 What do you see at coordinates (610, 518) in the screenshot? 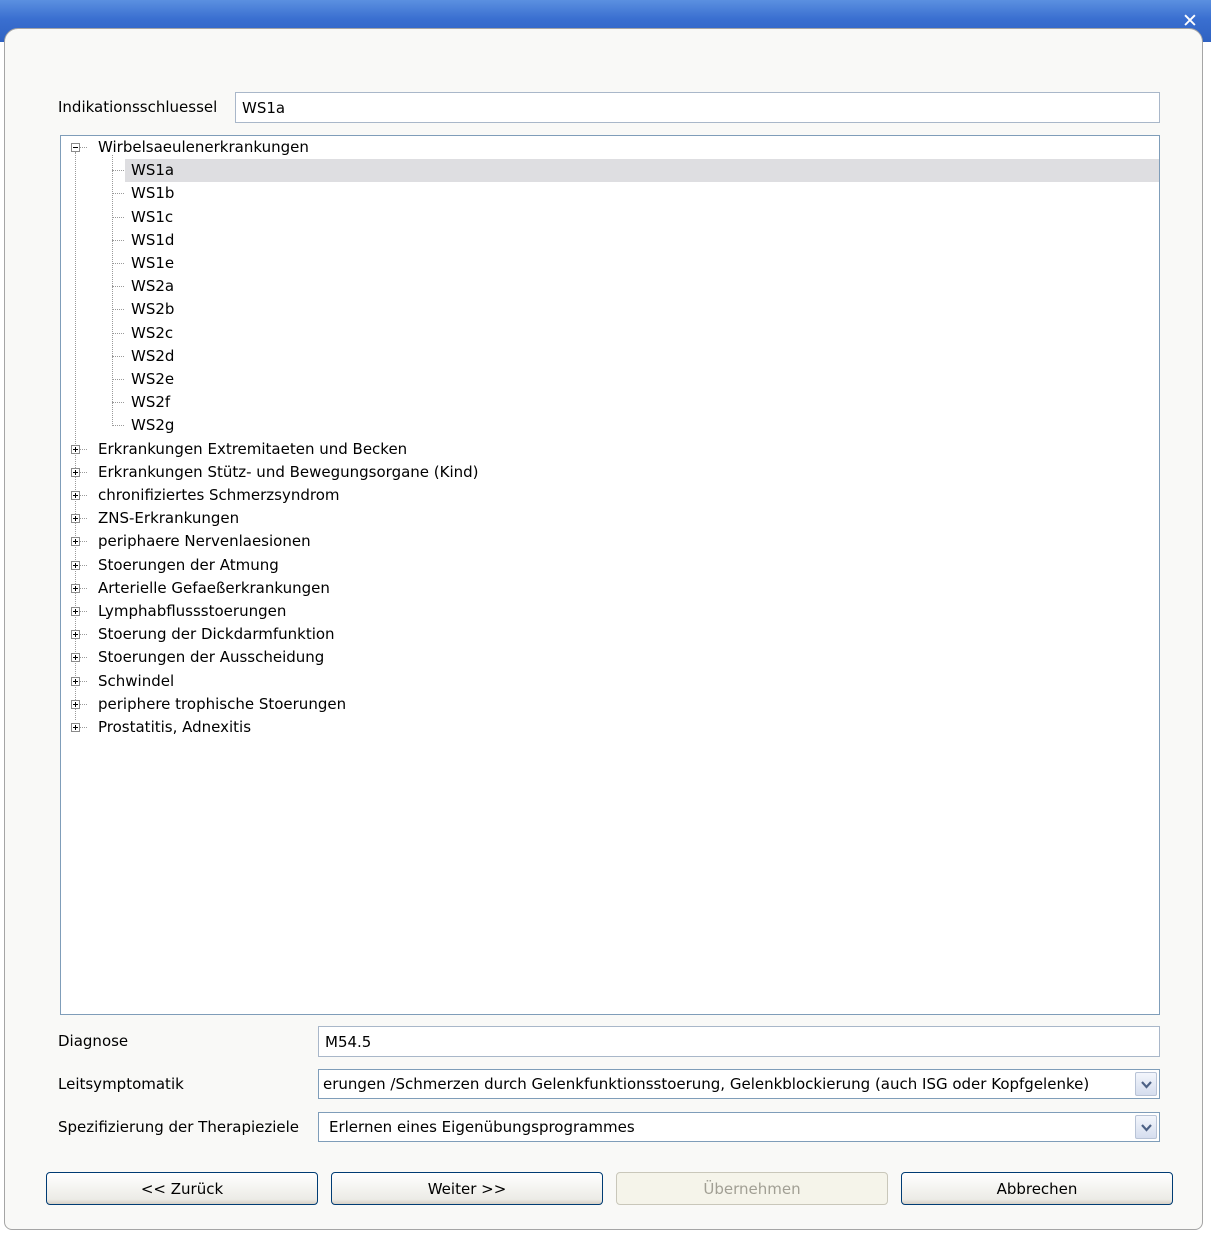
I see `tree-group-row: ZNS-Erkrankungen` at bounding box center [610, 518].